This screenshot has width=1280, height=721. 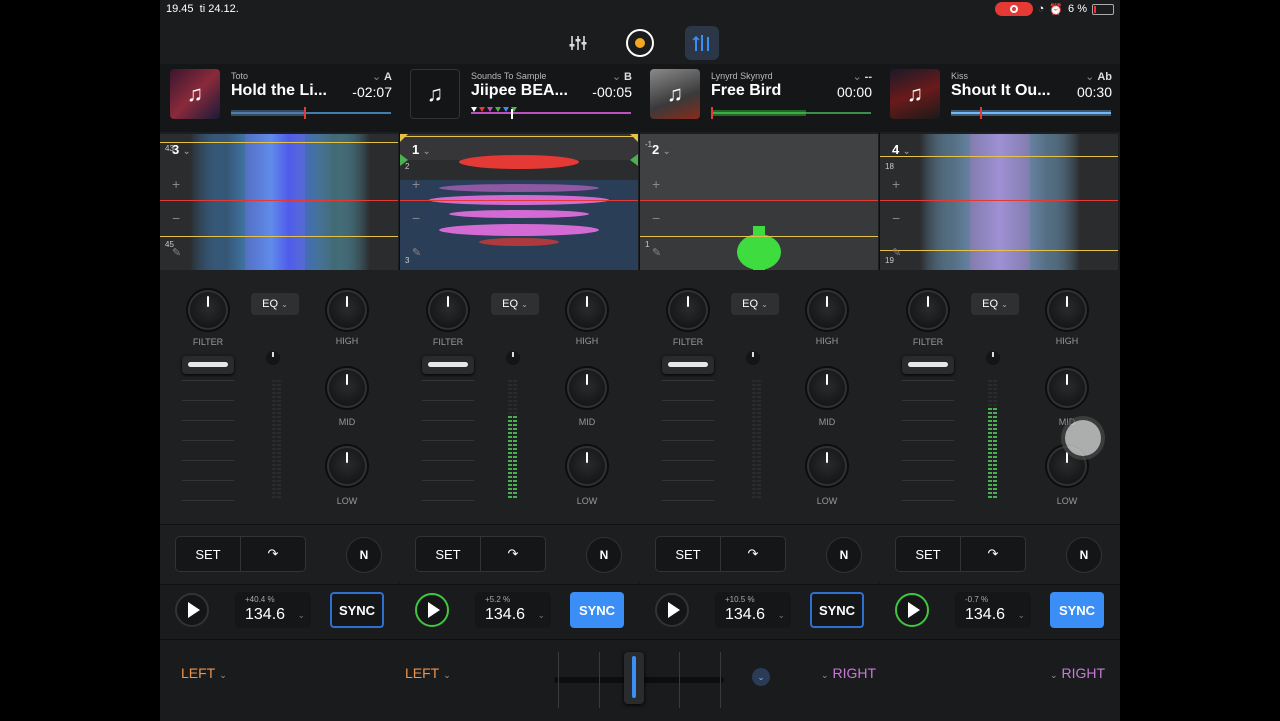 What do you see at coordinates (742, 76) in the screenshot?
I see `track-artist: Lynyrd Skynyrd` at bounding box center [742, 76].